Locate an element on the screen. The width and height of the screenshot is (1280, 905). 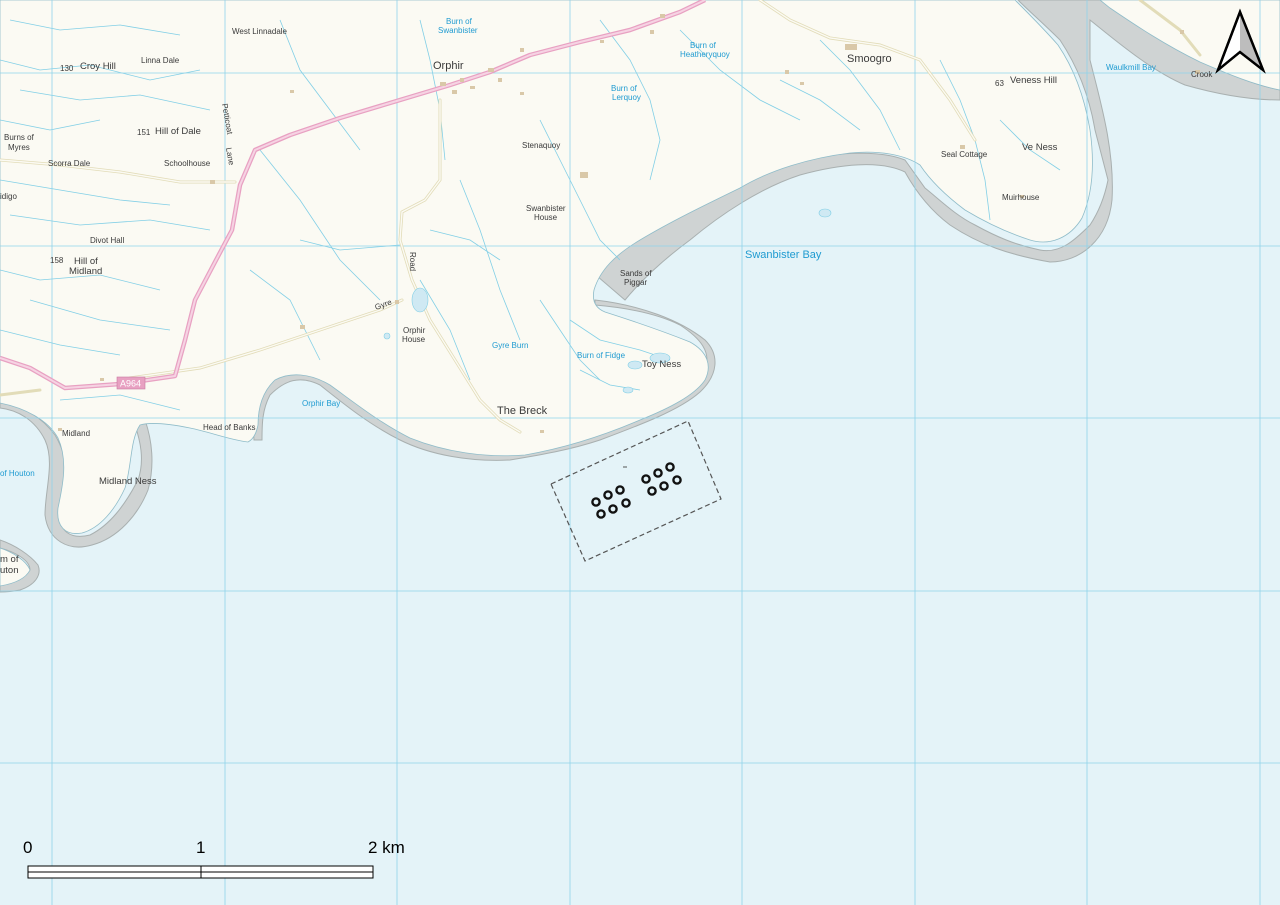
label-ve-ness: Ve Ness is located at coordinates (1040, 147).